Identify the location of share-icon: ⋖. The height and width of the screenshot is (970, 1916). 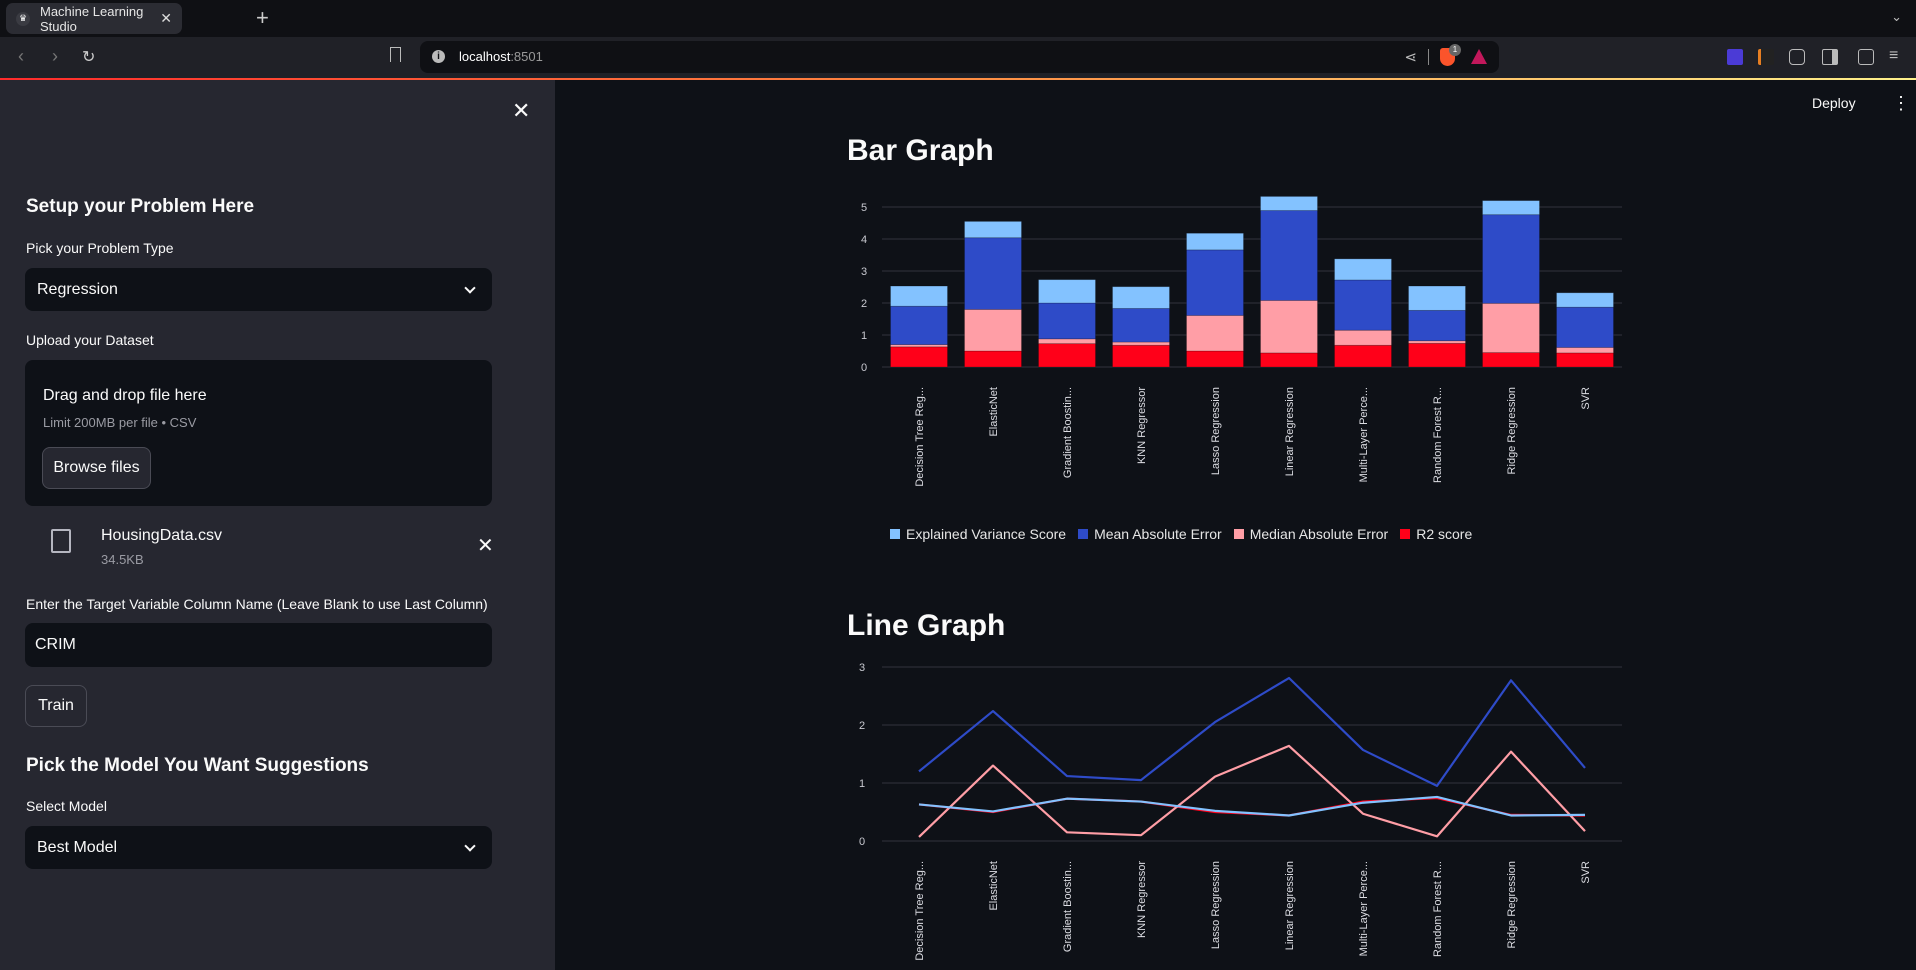
(1410, 57).